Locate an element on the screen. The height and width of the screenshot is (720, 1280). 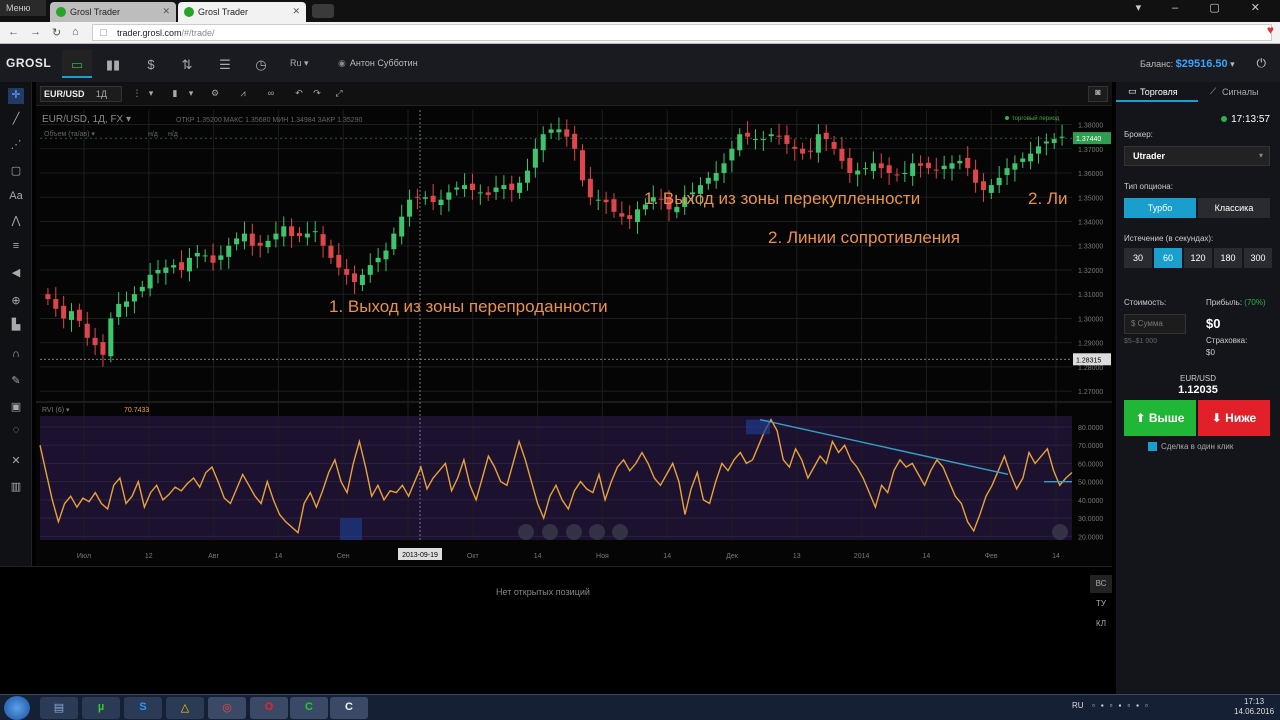
monitor-icon: ▭ is located at coordinates (77, 64).